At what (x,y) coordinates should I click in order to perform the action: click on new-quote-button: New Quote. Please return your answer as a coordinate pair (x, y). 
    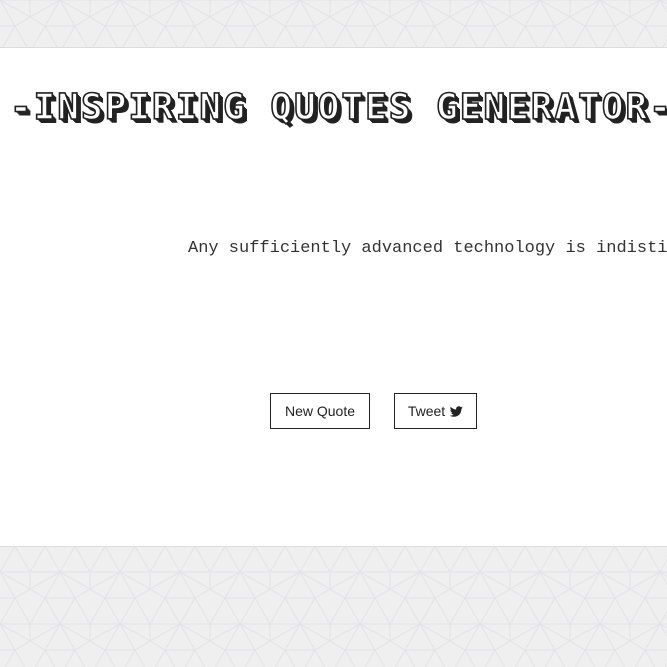
    Looking at the image, I should click on (320, 411).